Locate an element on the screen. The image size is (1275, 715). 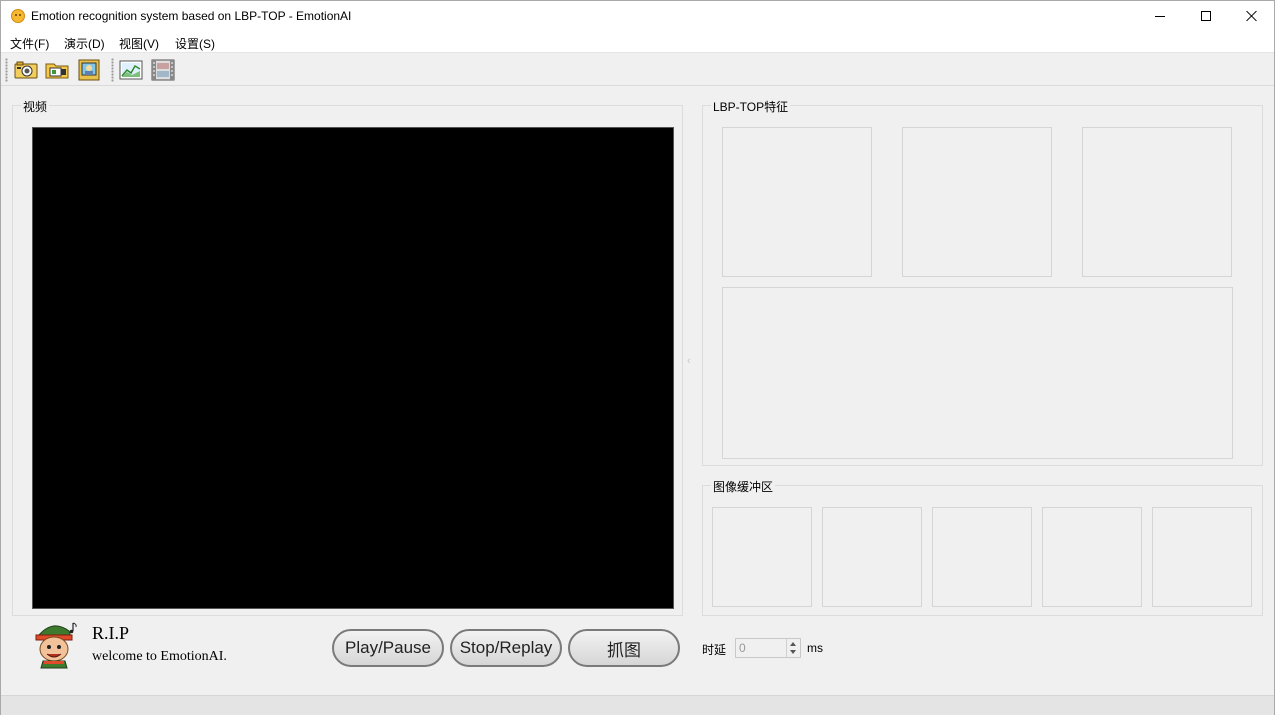
camera-icon is located at coordinates (26, 70).